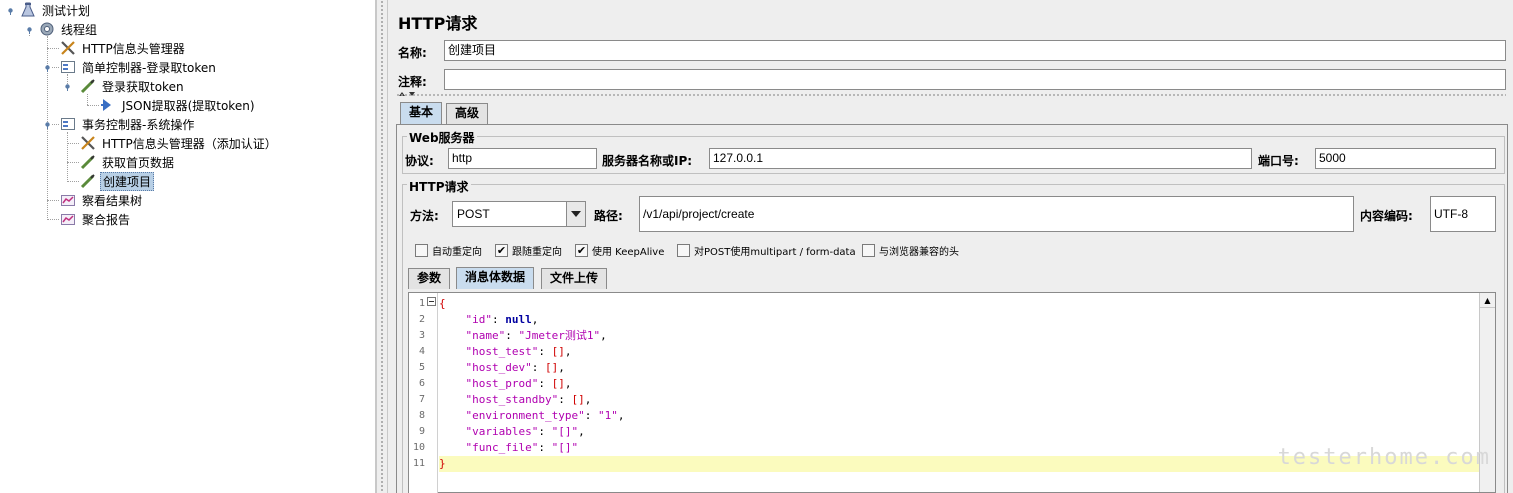 The height and width of the screenshot is (493, 1513). I want to click on tab-file-upload: 文件上传, so click(574, 278).